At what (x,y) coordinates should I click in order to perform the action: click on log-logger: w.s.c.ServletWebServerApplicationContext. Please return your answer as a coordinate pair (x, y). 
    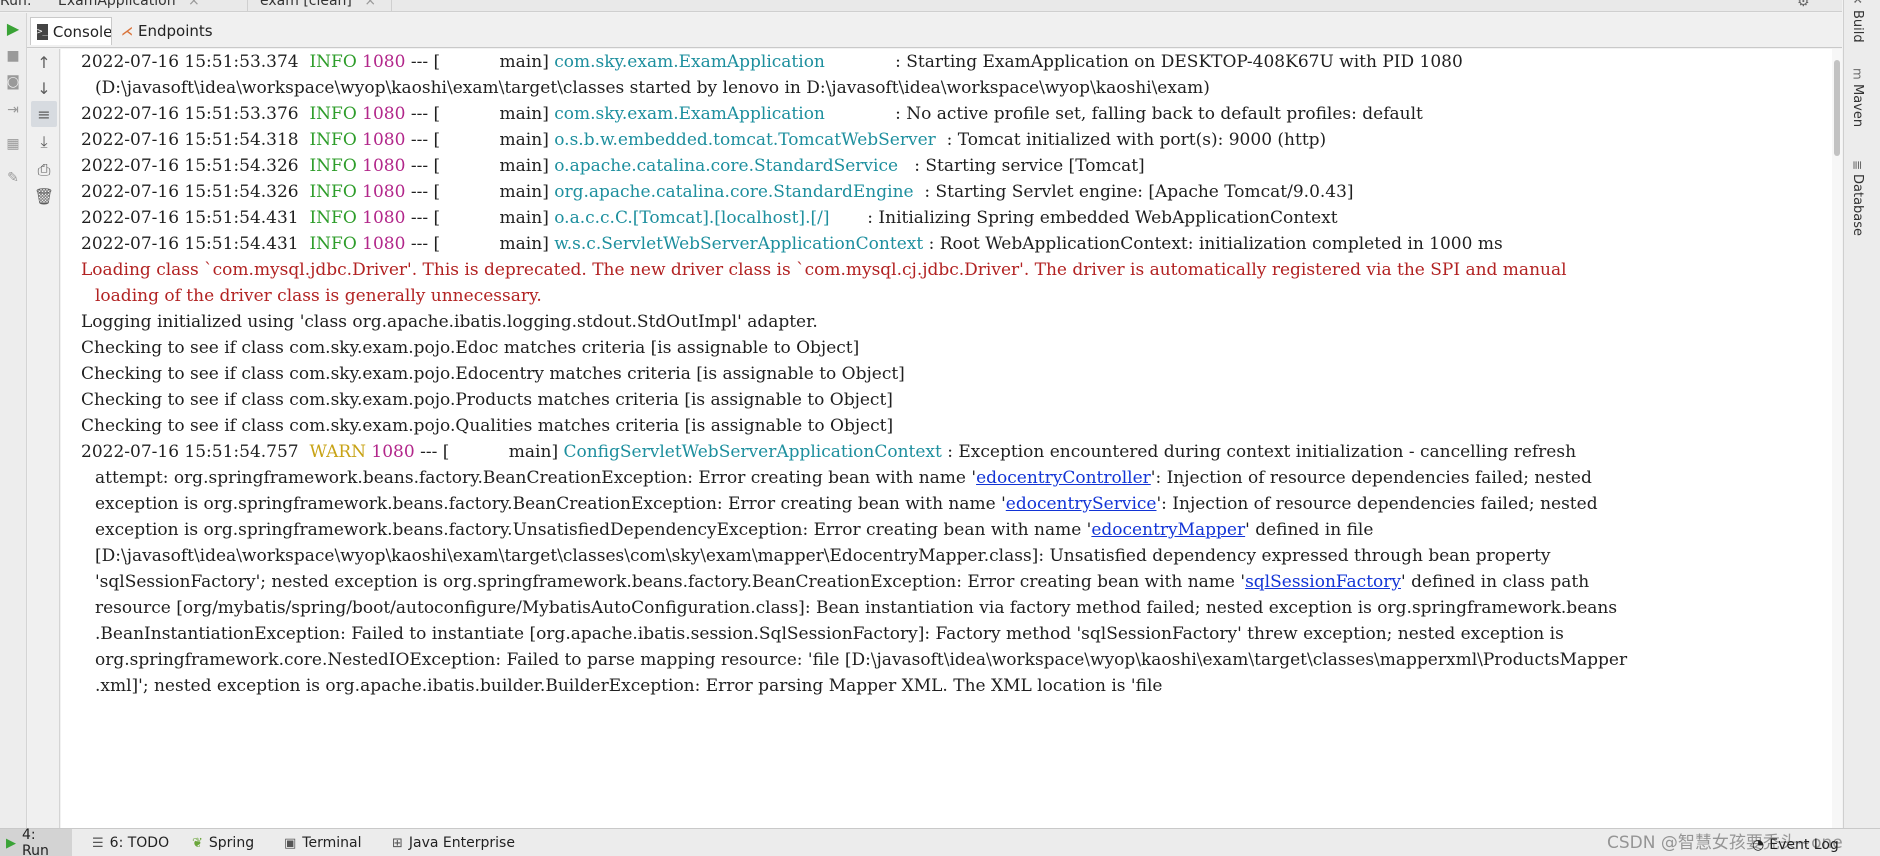
    Looking at the image, I should click on (739, 244).